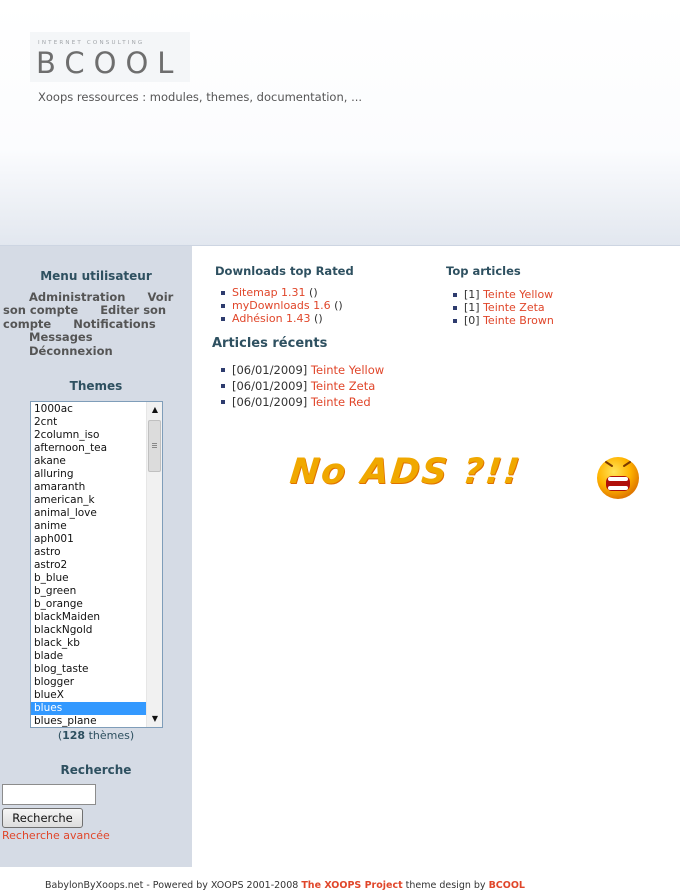 The width and height of the screenshot is (680, 895). What do you see at coordinates (88, 474) in the screenshot?
I see `theme-option: alluring` at bounding box center [88, 474].